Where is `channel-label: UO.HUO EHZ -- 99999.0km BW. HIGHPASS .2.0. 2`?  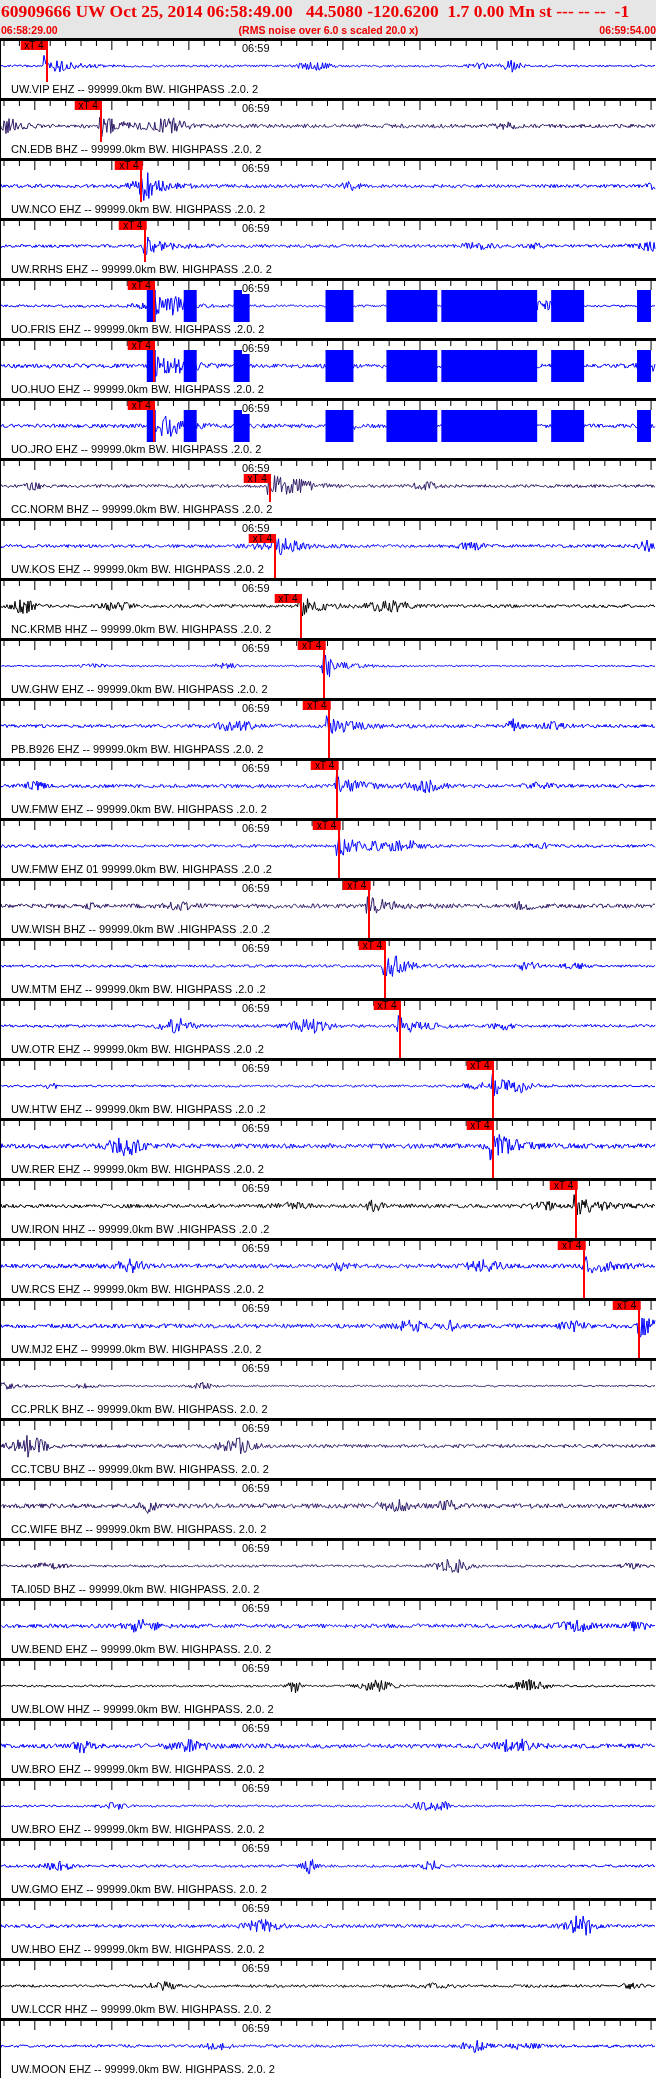
channel-label: UO.HUO EHZ -- 99999.0km BW. HIGHPASS .2.0. 2 is located at coordinates (137, 390).